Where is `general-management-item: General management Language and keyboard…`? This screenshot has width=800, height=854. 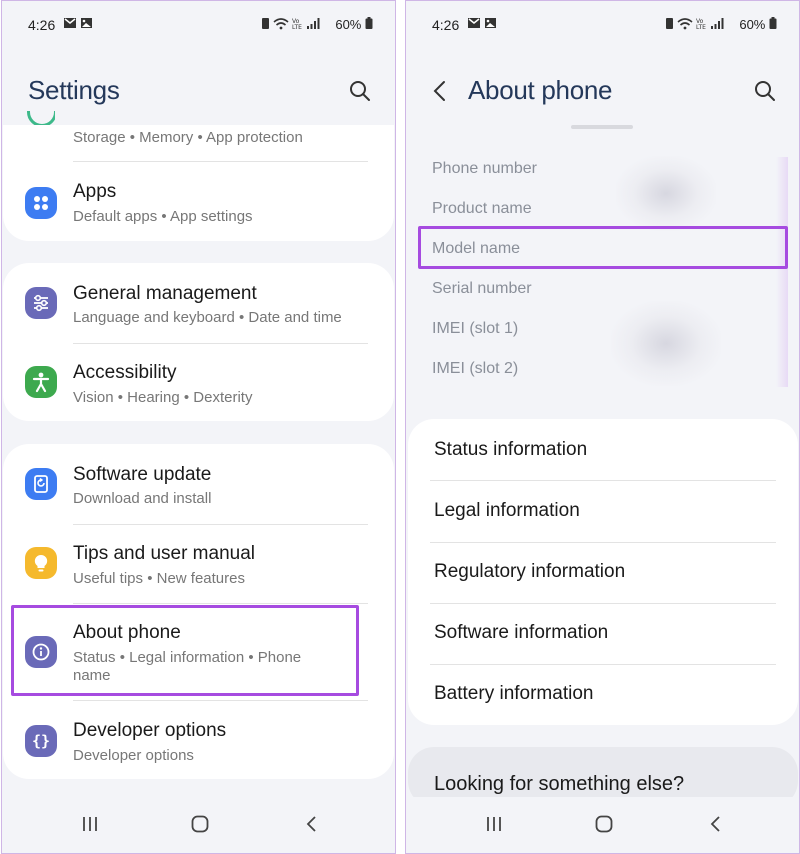
general-management-item: General management Language and keyboard… is located at coordinates (198, 303).